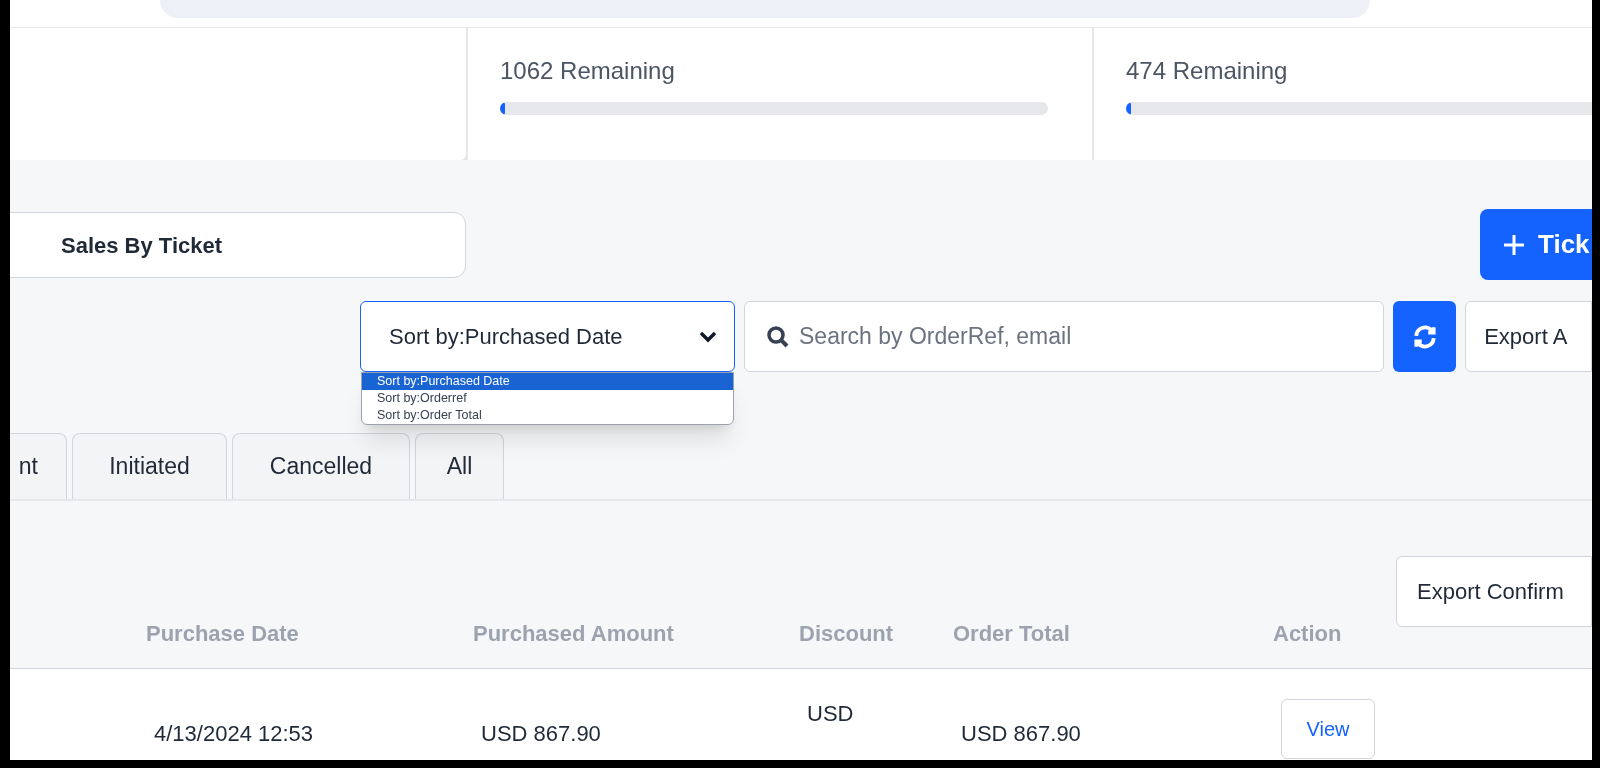 The height and width of the screenshot is (768, 1600). Describe the element at coordinates (588, 71) in the screenshot. I see `remaining-count: 1062 Remaining` at that location.